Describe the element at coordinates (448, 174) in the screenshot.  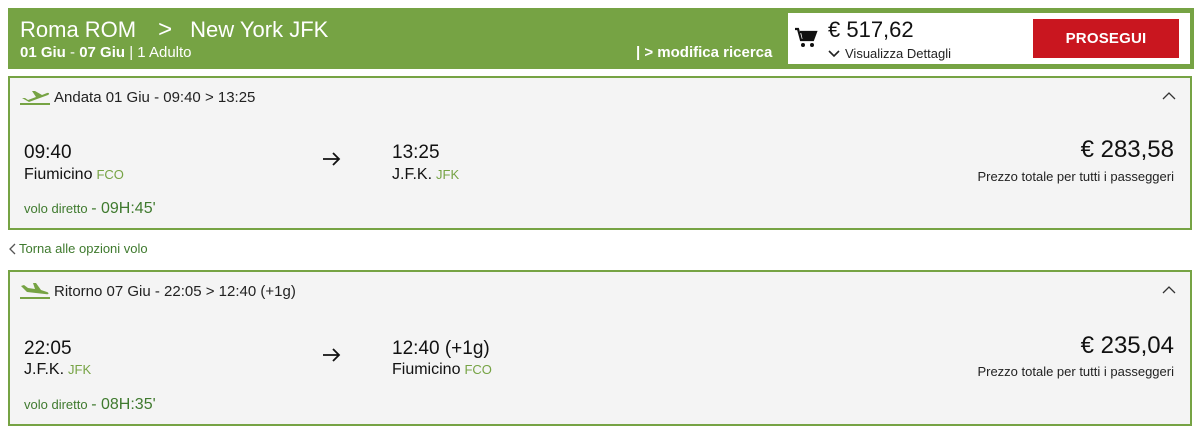
I see `arrival-code: JFK` at that location.